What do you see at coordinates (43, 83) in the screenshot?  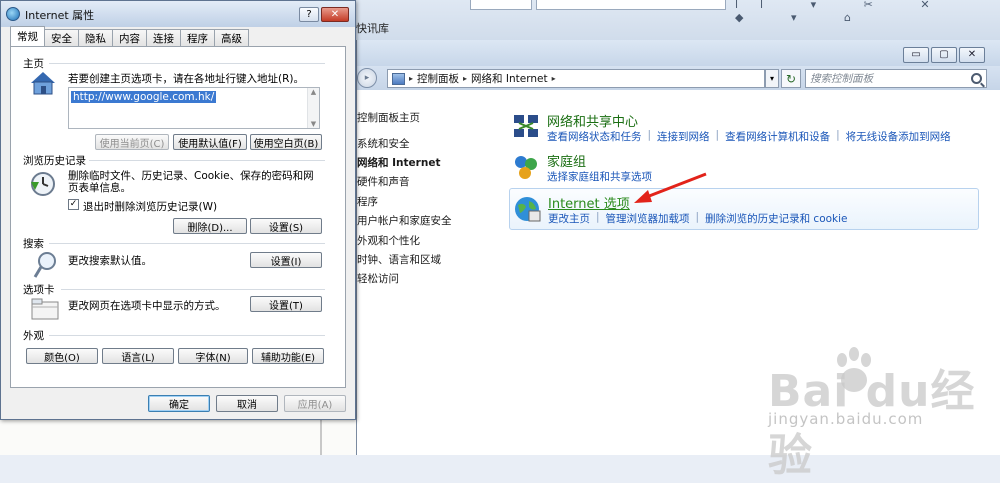 I see `house-icon` at bounding box center [43, 83].